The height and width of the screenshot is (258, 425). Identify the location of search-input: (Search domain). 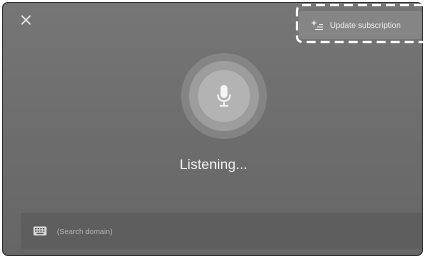
(221, 231).